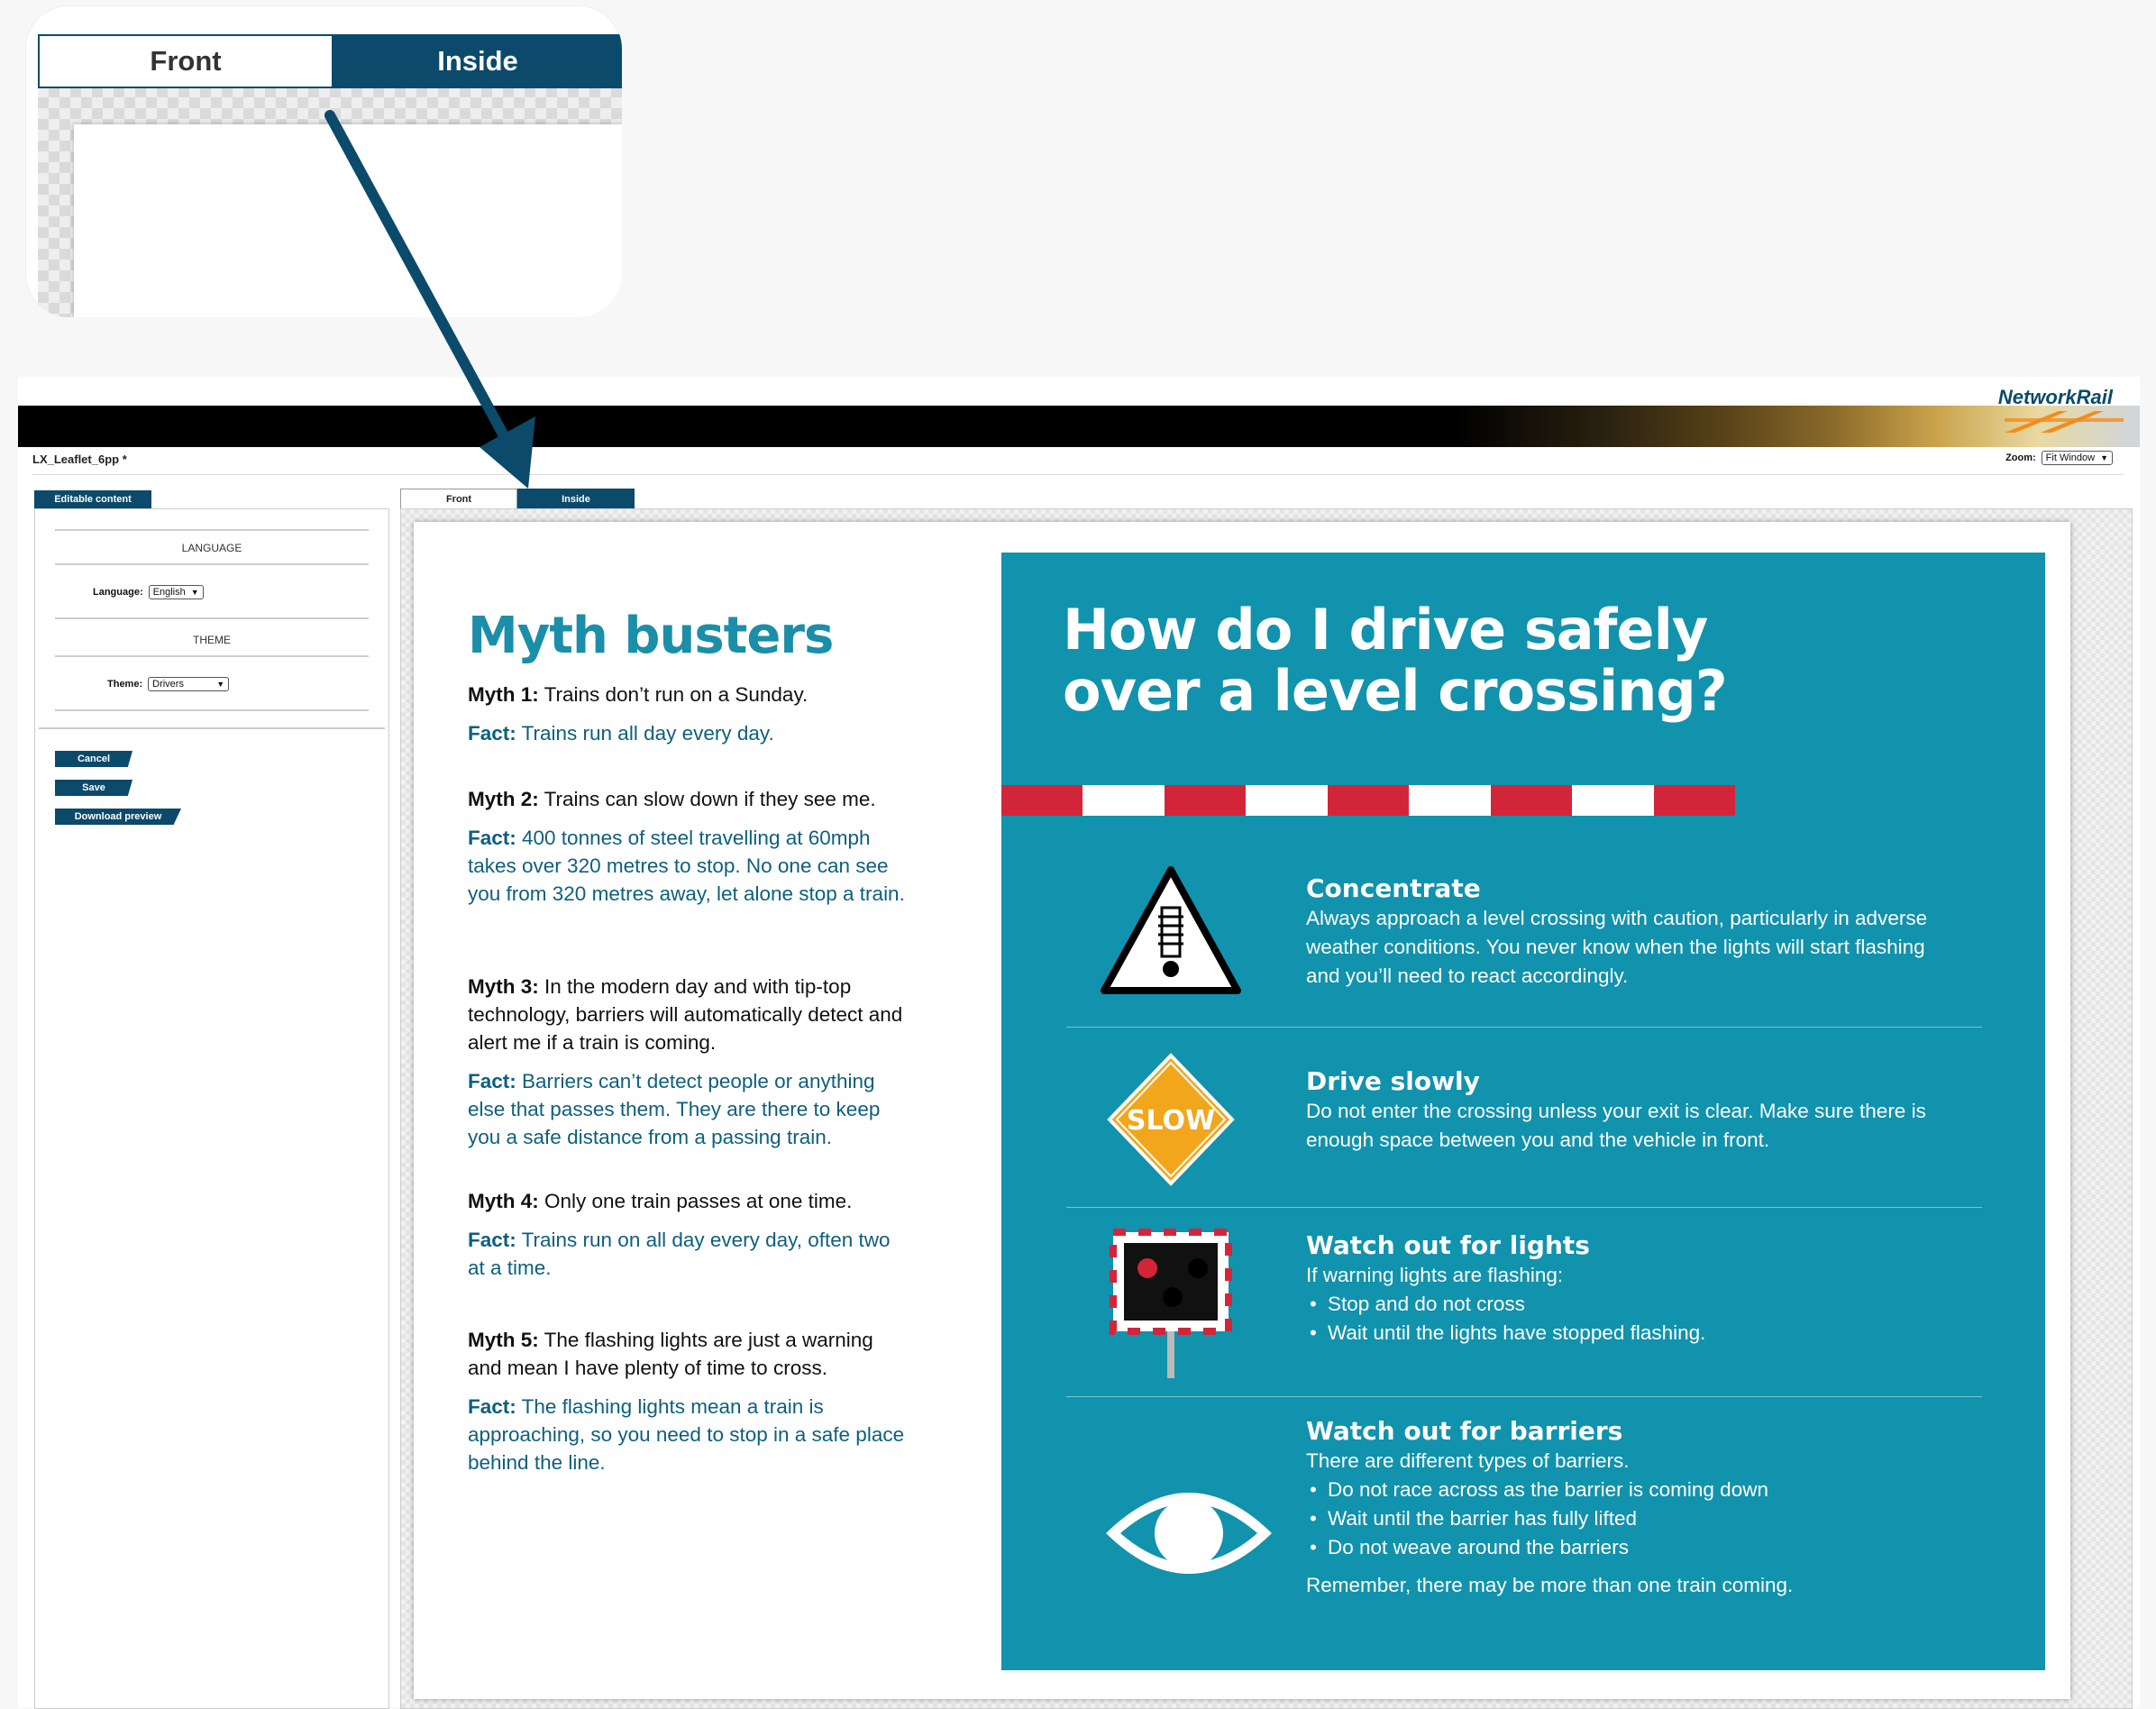  What do you see at coordinates (576, 499) in the screenshot?
I see `tab-inside: Inside` at bounding box center [576, 499].